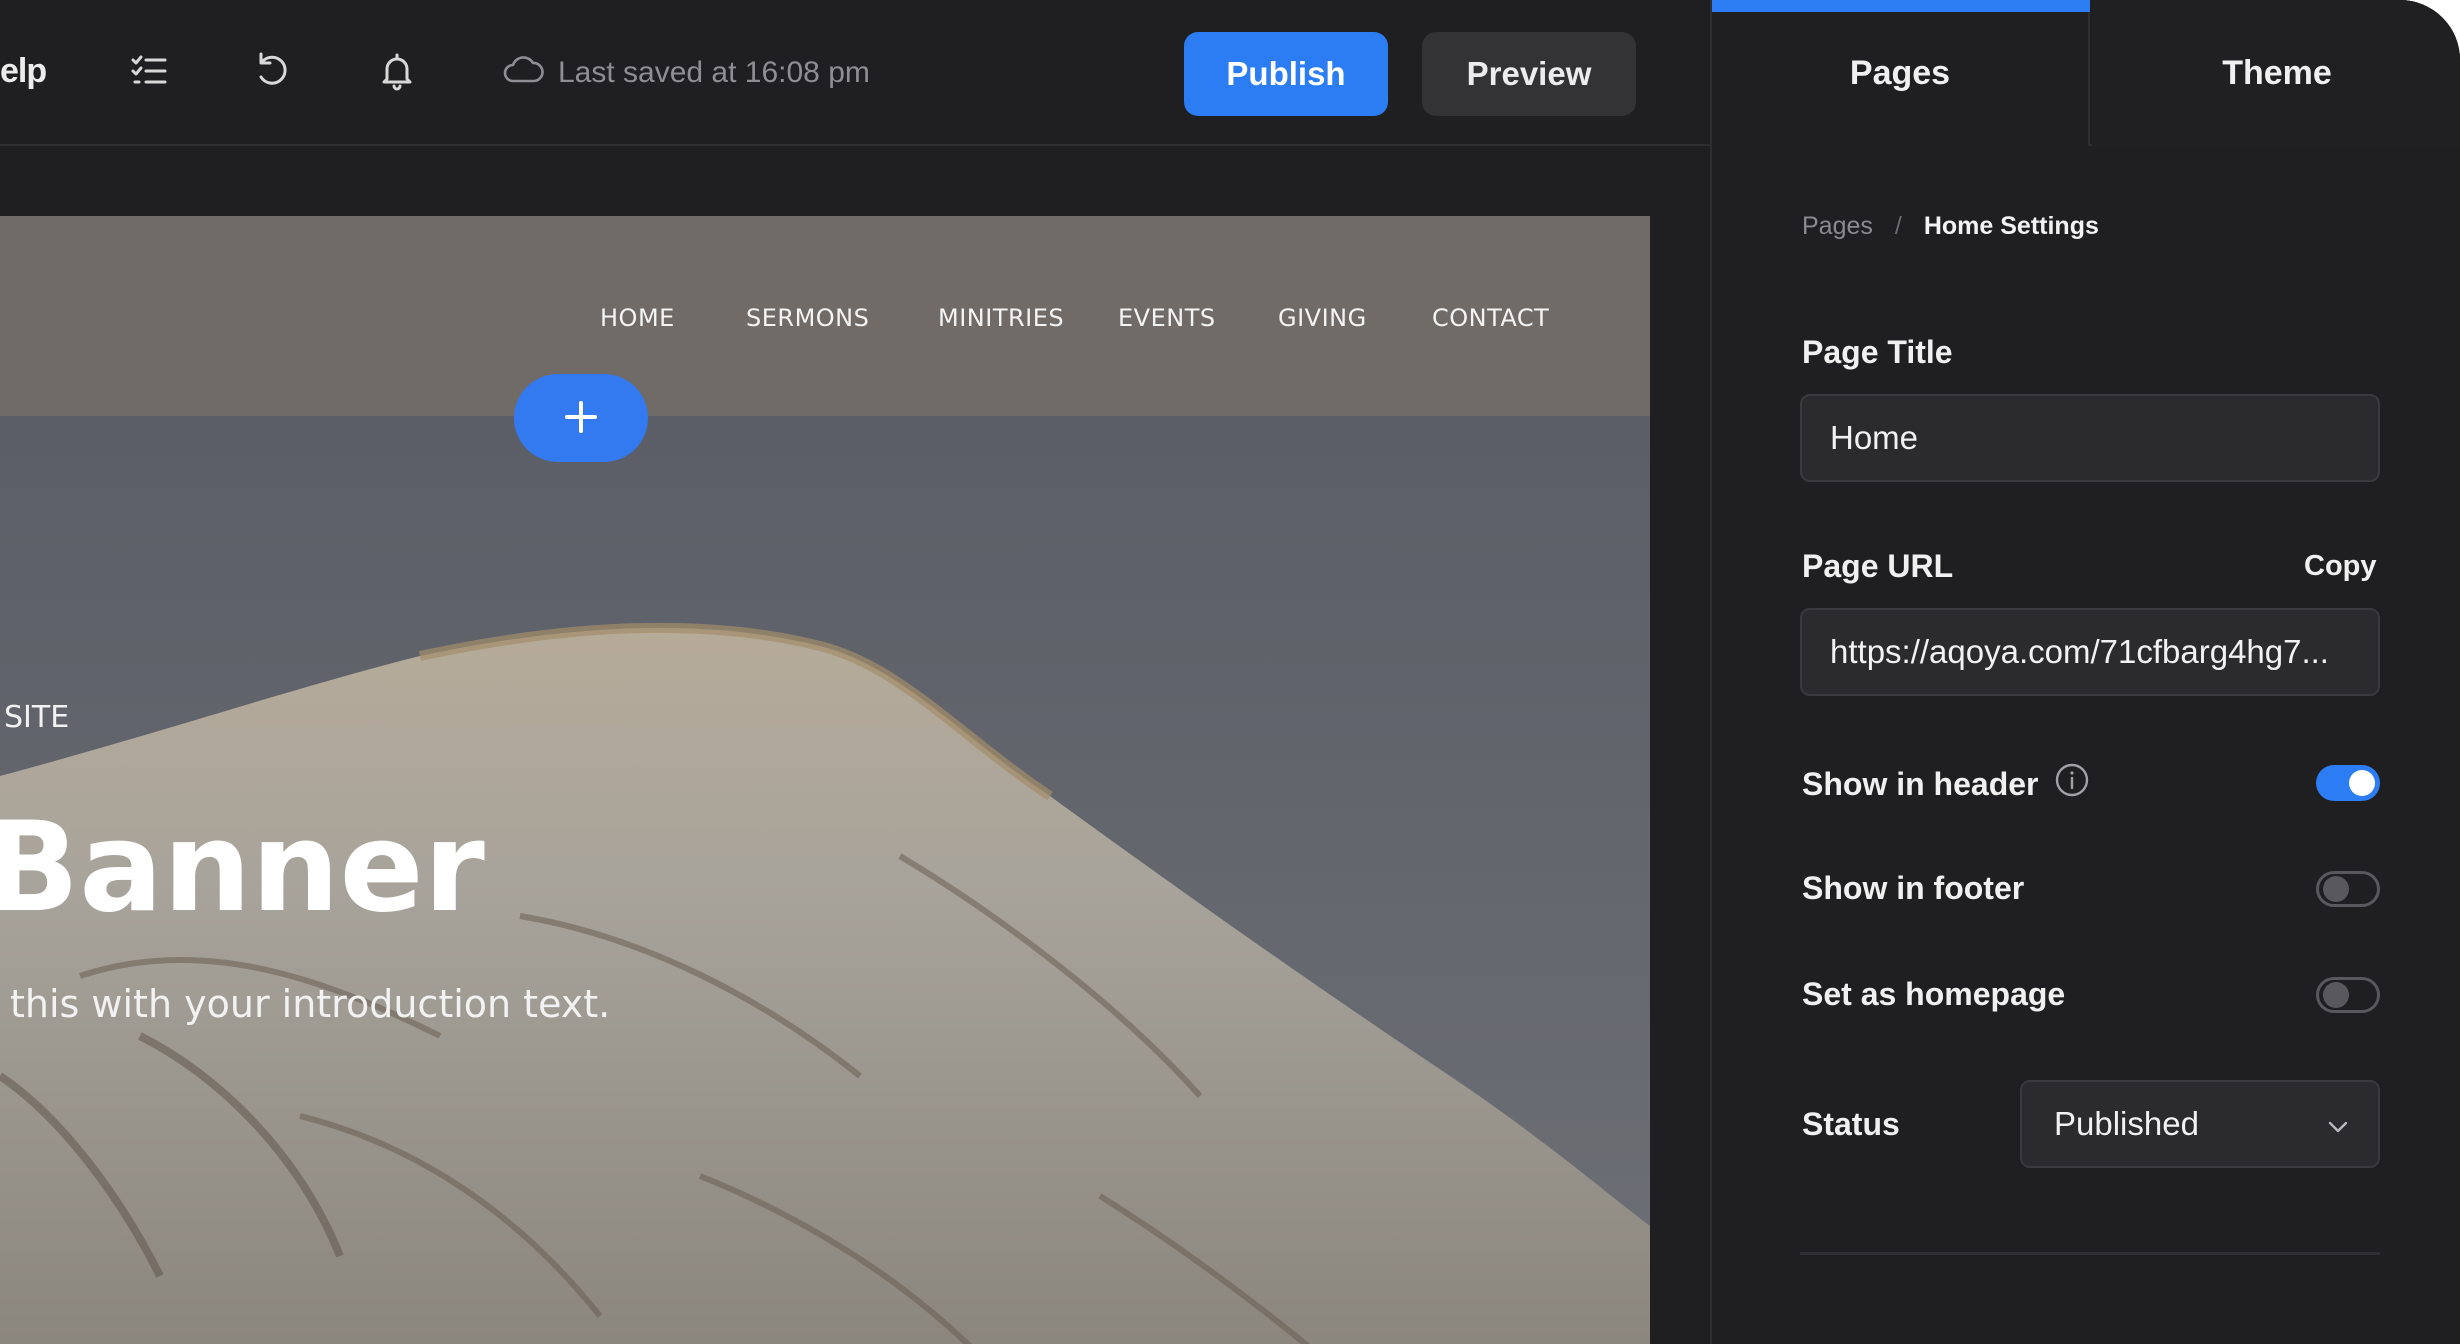 The height and width of the screenshot is (1344, 2460). I want to click on nav-item-sermons: SERMONS, so click(807, 318).